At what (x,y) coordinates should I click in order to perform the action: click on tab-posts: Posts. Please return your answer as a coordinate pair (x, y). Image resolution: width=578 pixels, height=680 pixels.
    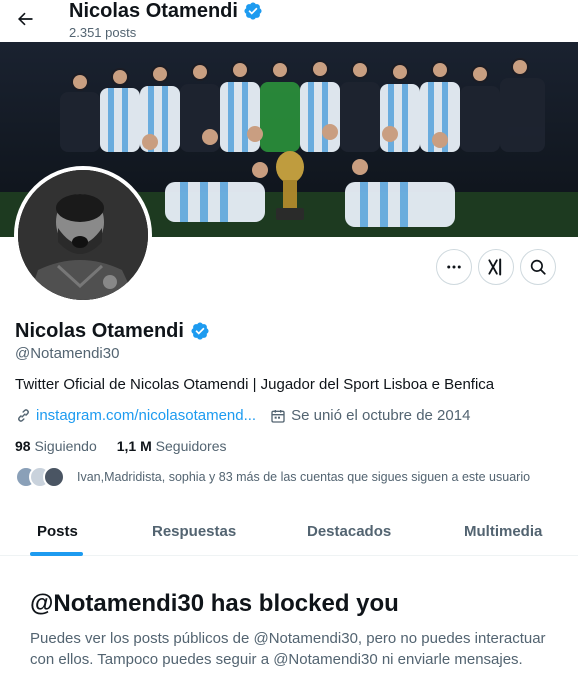
    Looking at the image, I should click on (57, 531).